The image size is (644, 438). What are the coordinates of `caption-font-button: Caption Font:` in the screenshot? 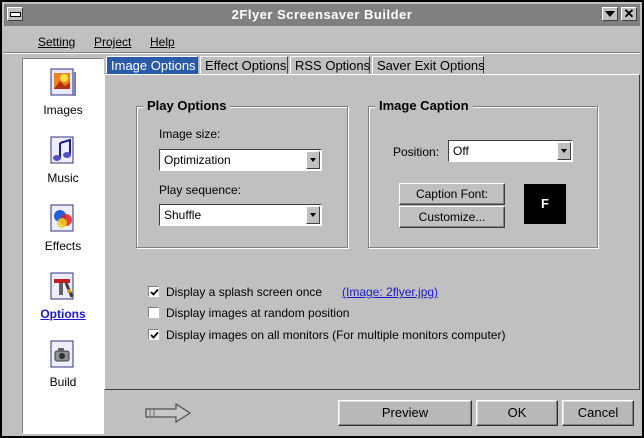 It's located at (452, 194).